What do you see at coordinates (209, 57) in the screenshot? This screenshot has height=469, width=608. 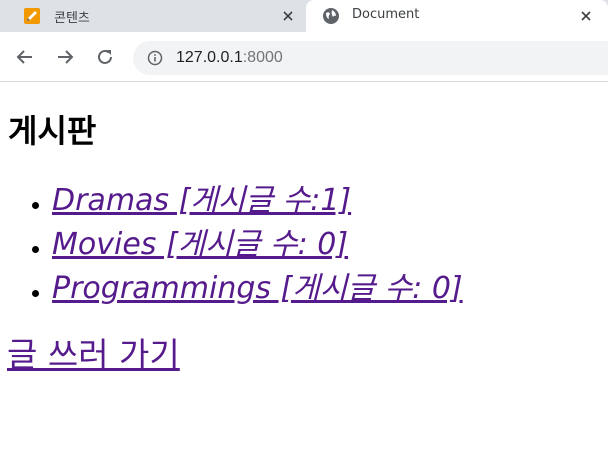 I see `url-host: 127.0.0.1` at bounding box center [209, 57].